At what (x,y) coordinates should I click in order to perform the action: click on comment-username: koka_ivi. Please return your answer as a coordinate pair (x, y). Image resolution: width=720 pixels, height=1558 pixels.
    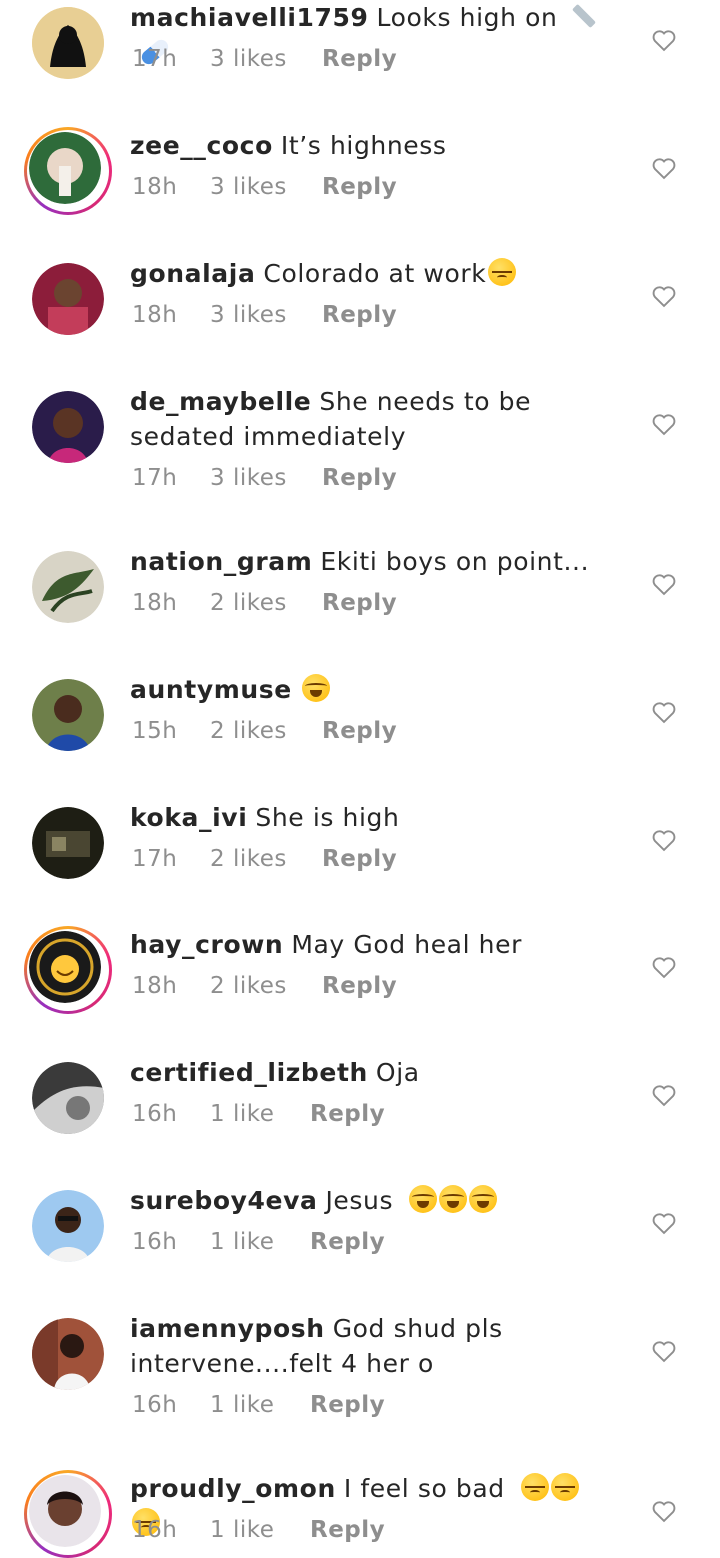
    Looking at the image, I should click on (188, 817).